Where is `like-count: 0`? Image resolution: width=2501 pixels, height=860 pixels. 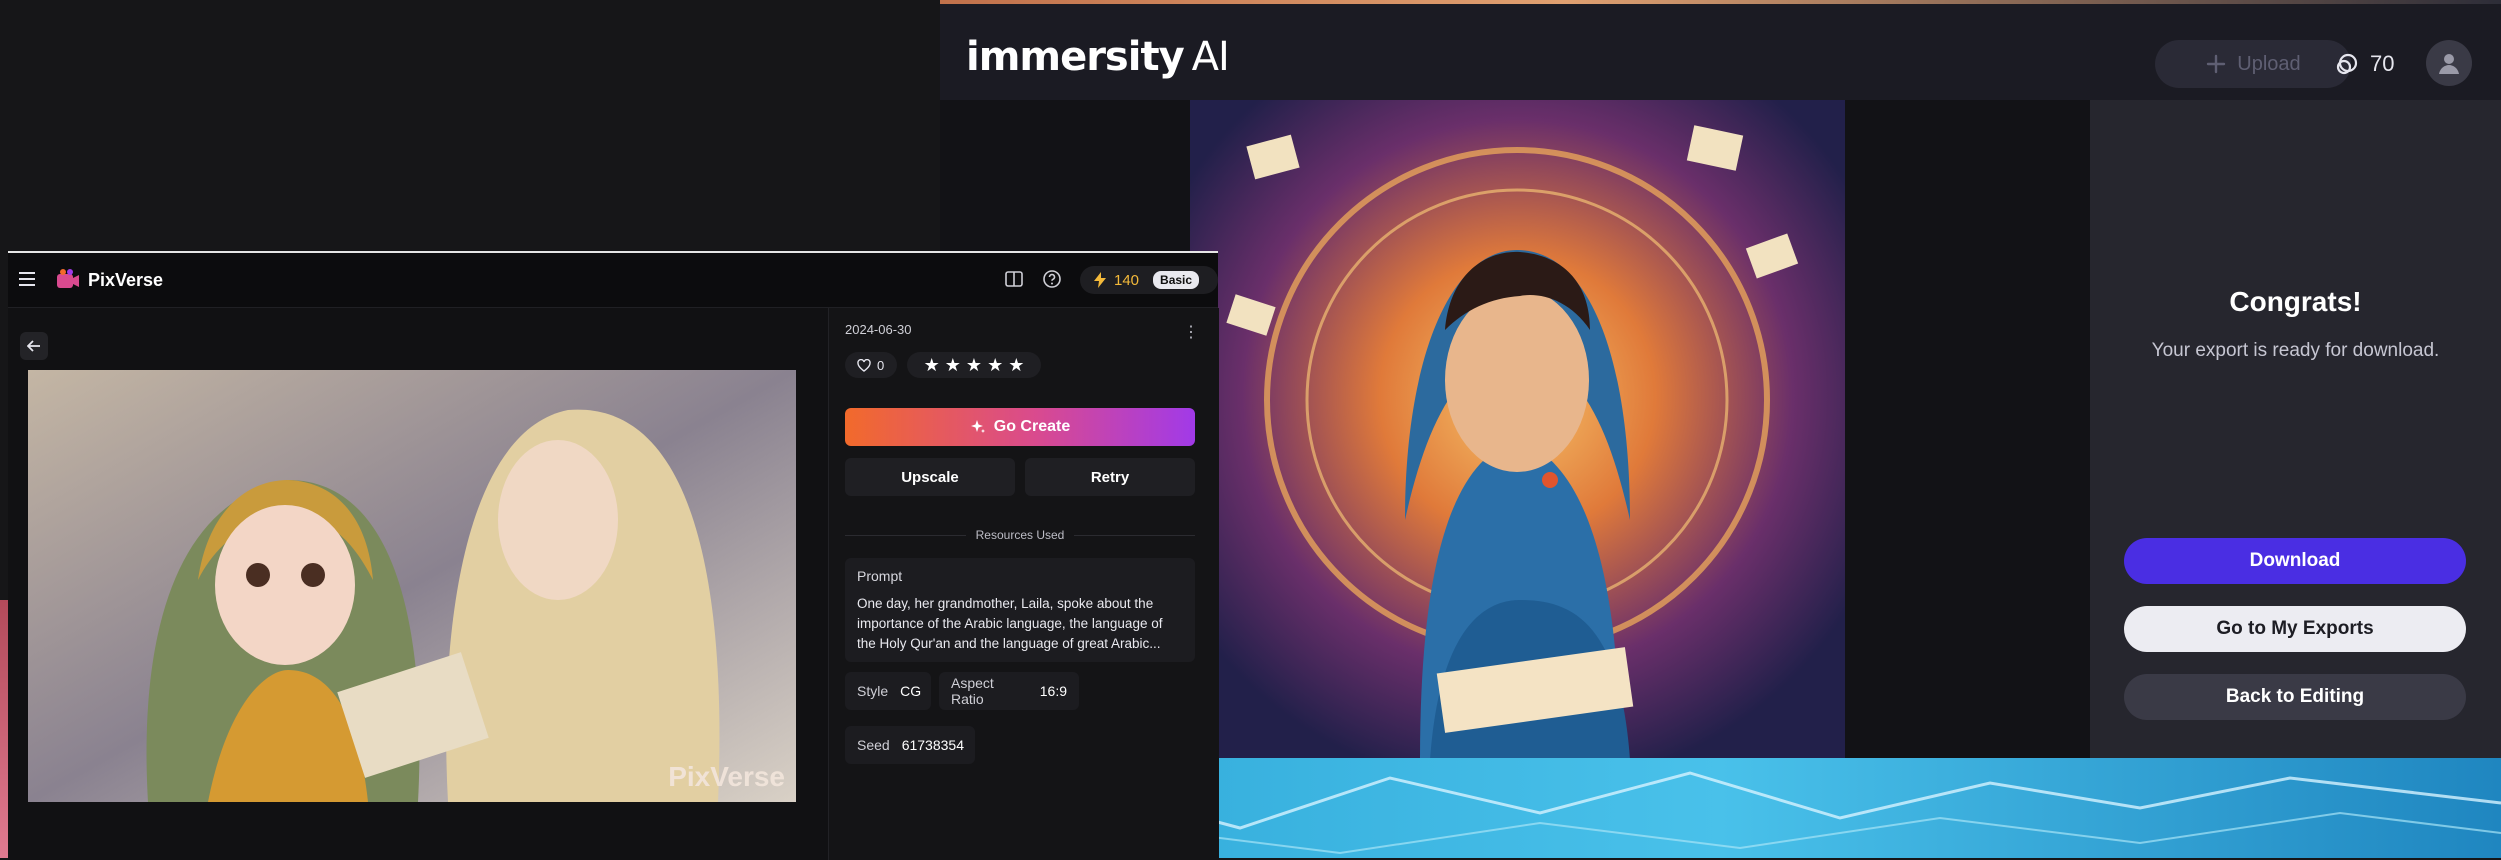
like-count: 0 is located at coordinates (881, 365).